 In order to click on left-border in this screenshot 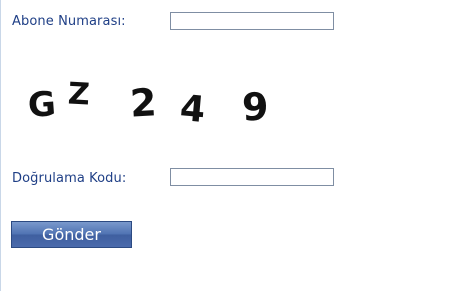, I will do `click(0, 145)`.